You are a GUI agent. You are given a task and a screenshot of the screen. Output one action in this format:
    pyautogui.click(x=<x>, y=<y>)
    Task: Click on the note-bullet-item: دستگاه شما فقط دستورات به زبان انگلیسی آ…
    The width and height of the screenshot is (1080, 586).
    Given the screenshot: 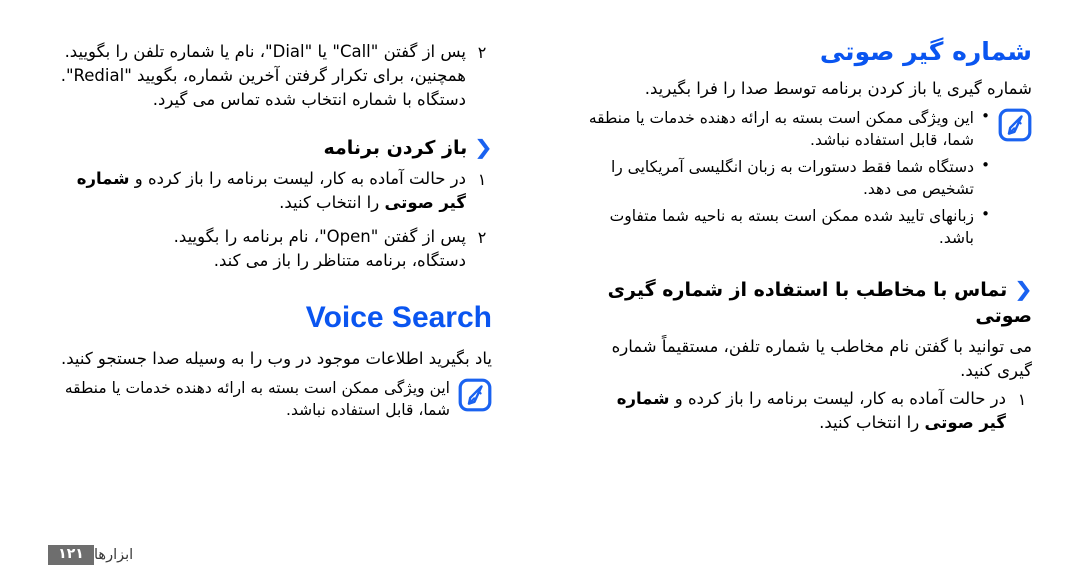 What is the action you would take?
    pyautogui.click(x=789, y=177)
    